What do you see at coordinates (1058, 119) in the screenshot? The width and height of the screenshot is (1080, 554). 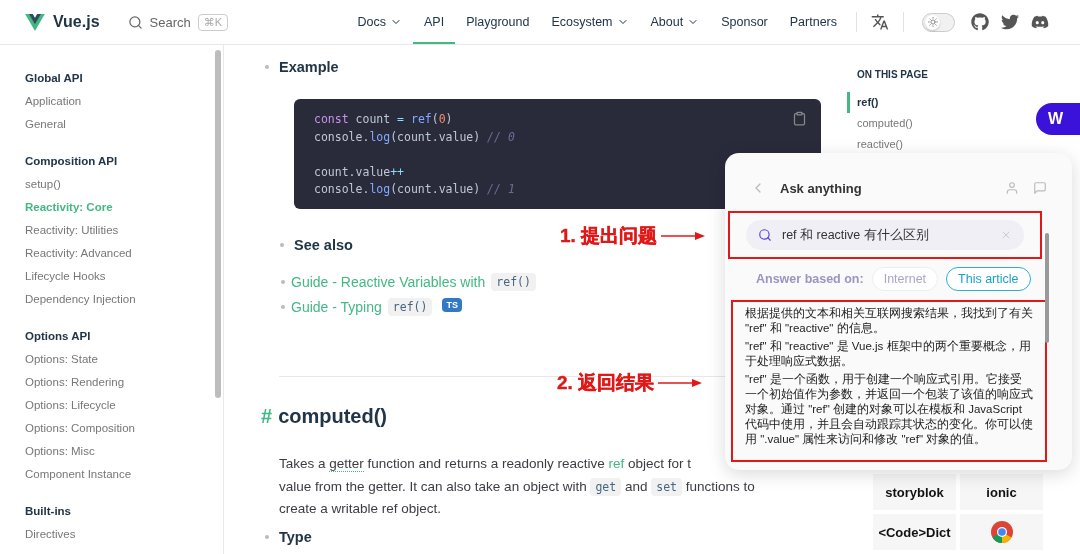 I see `assistant-launcher-button: W` at bounding box center [1058, 119].